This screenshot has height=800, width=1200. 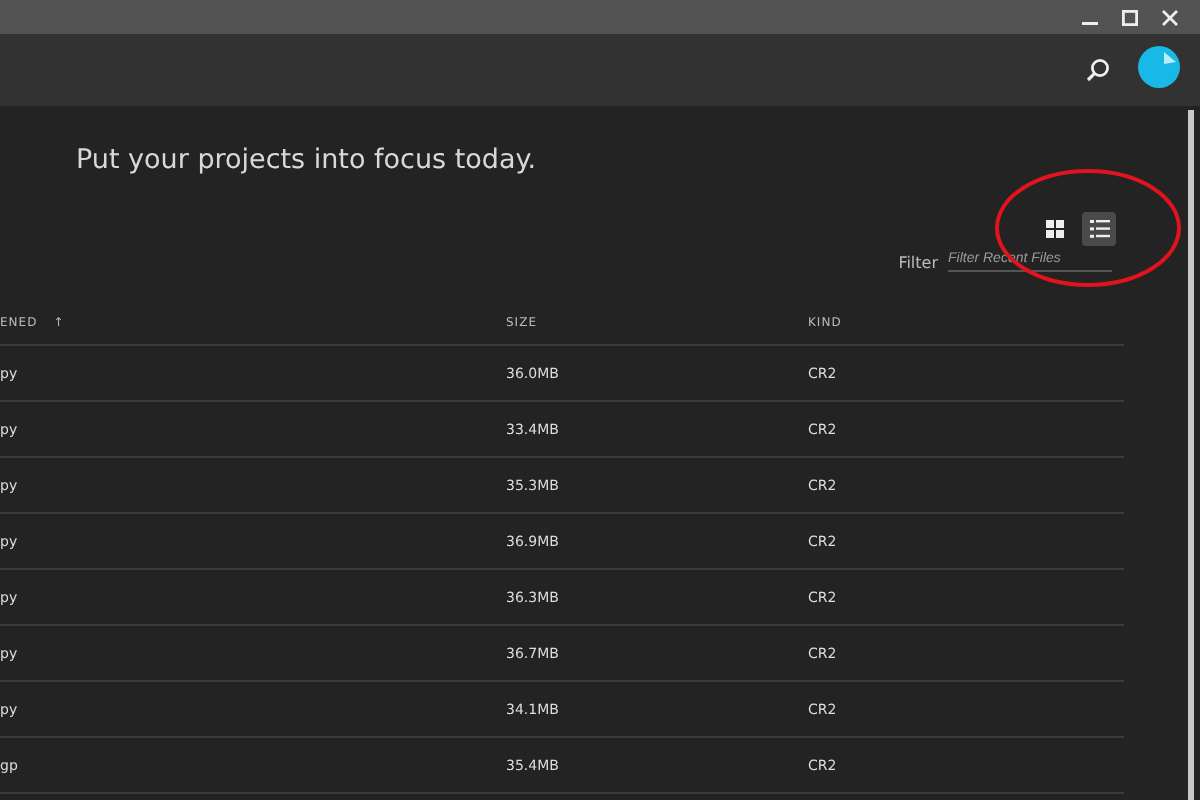 What do you see at coordinates (1098, 69) in the screenshot?
I see `search-icon` at bounding box center [1098, 69].